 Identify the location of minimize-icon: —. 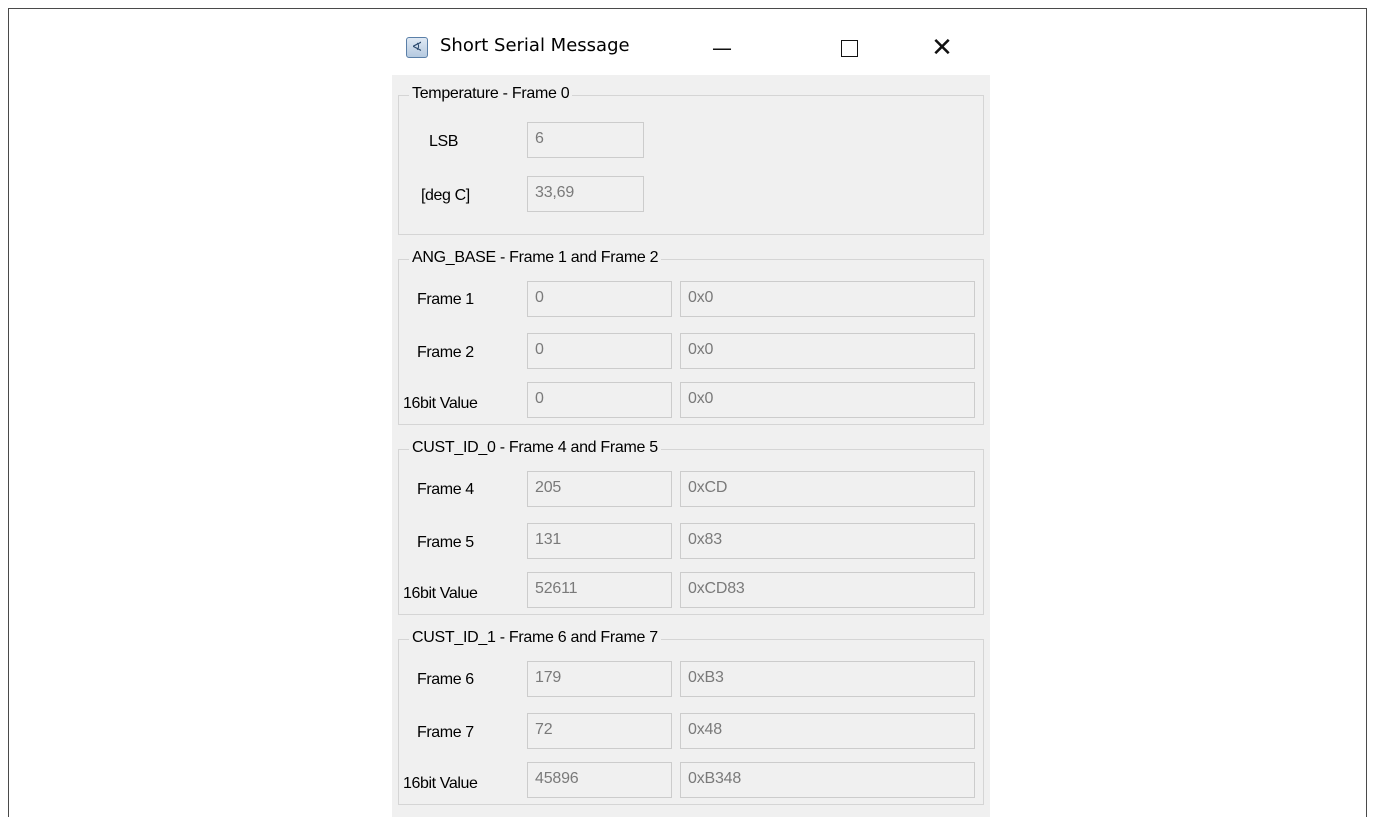
(722, 48).